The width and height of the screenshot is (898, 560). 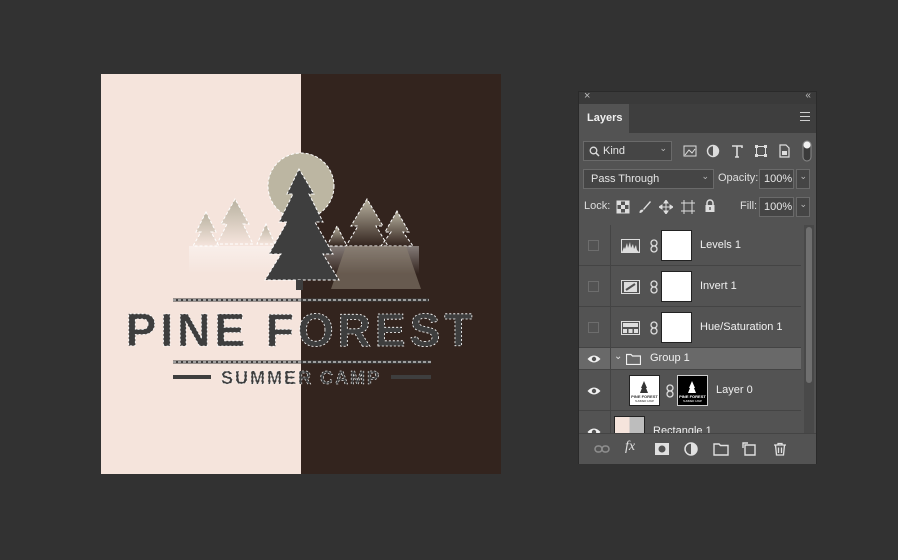 What do you see at coordinates (691, 449) in the screenshot?
I see `new-adjustment-layer-icon` at bounding box center [691, 449].